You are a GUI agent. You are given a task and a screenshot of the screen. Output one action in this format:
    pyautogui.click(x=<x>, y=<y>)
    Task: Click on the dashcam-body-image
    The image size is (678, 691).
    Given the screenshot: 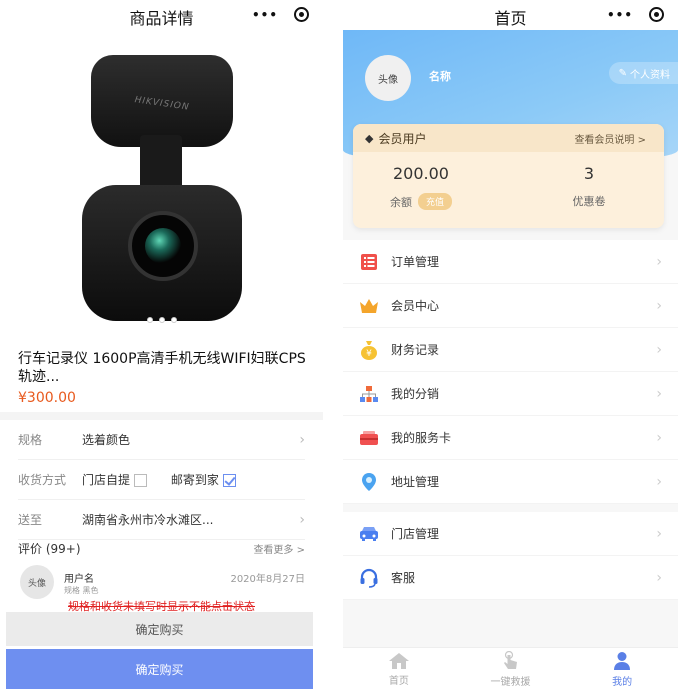 What is the action you would take?
    pyautogui.click(x=162, y=253)
    